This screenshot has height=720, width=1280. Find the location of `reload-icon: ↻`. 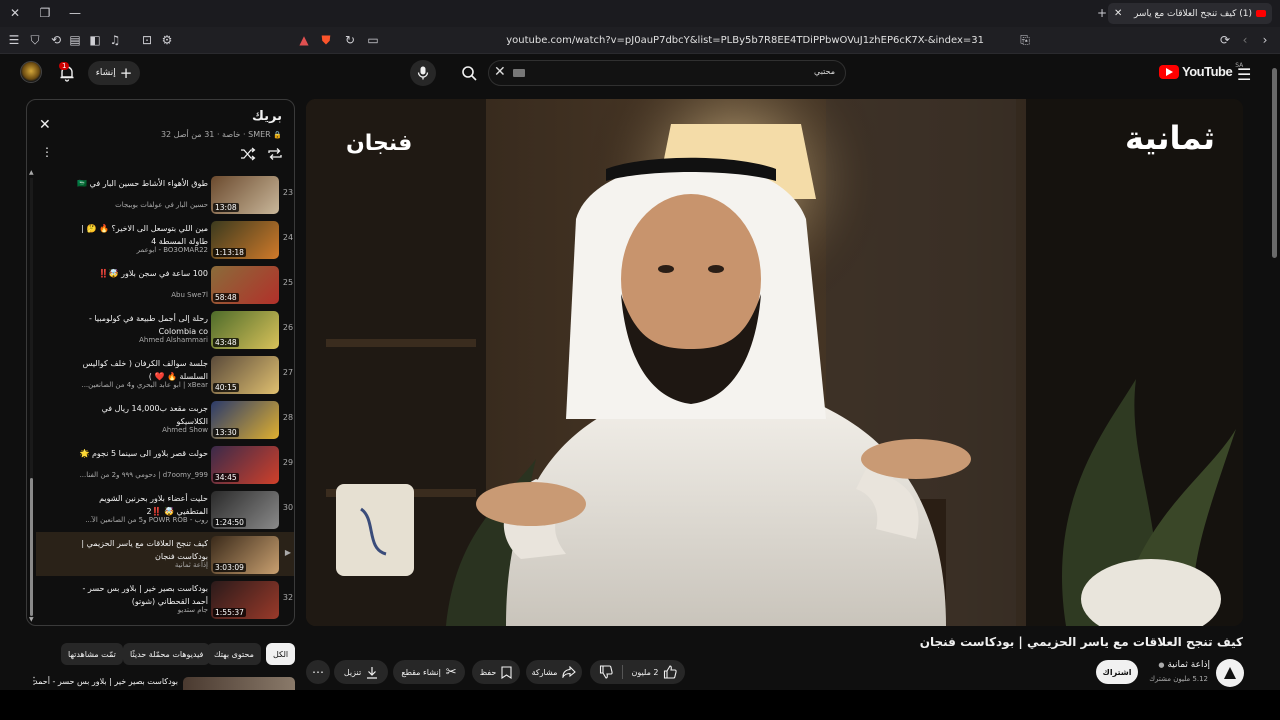

reload-icon: ↻ is located at coordinates (350, 40).